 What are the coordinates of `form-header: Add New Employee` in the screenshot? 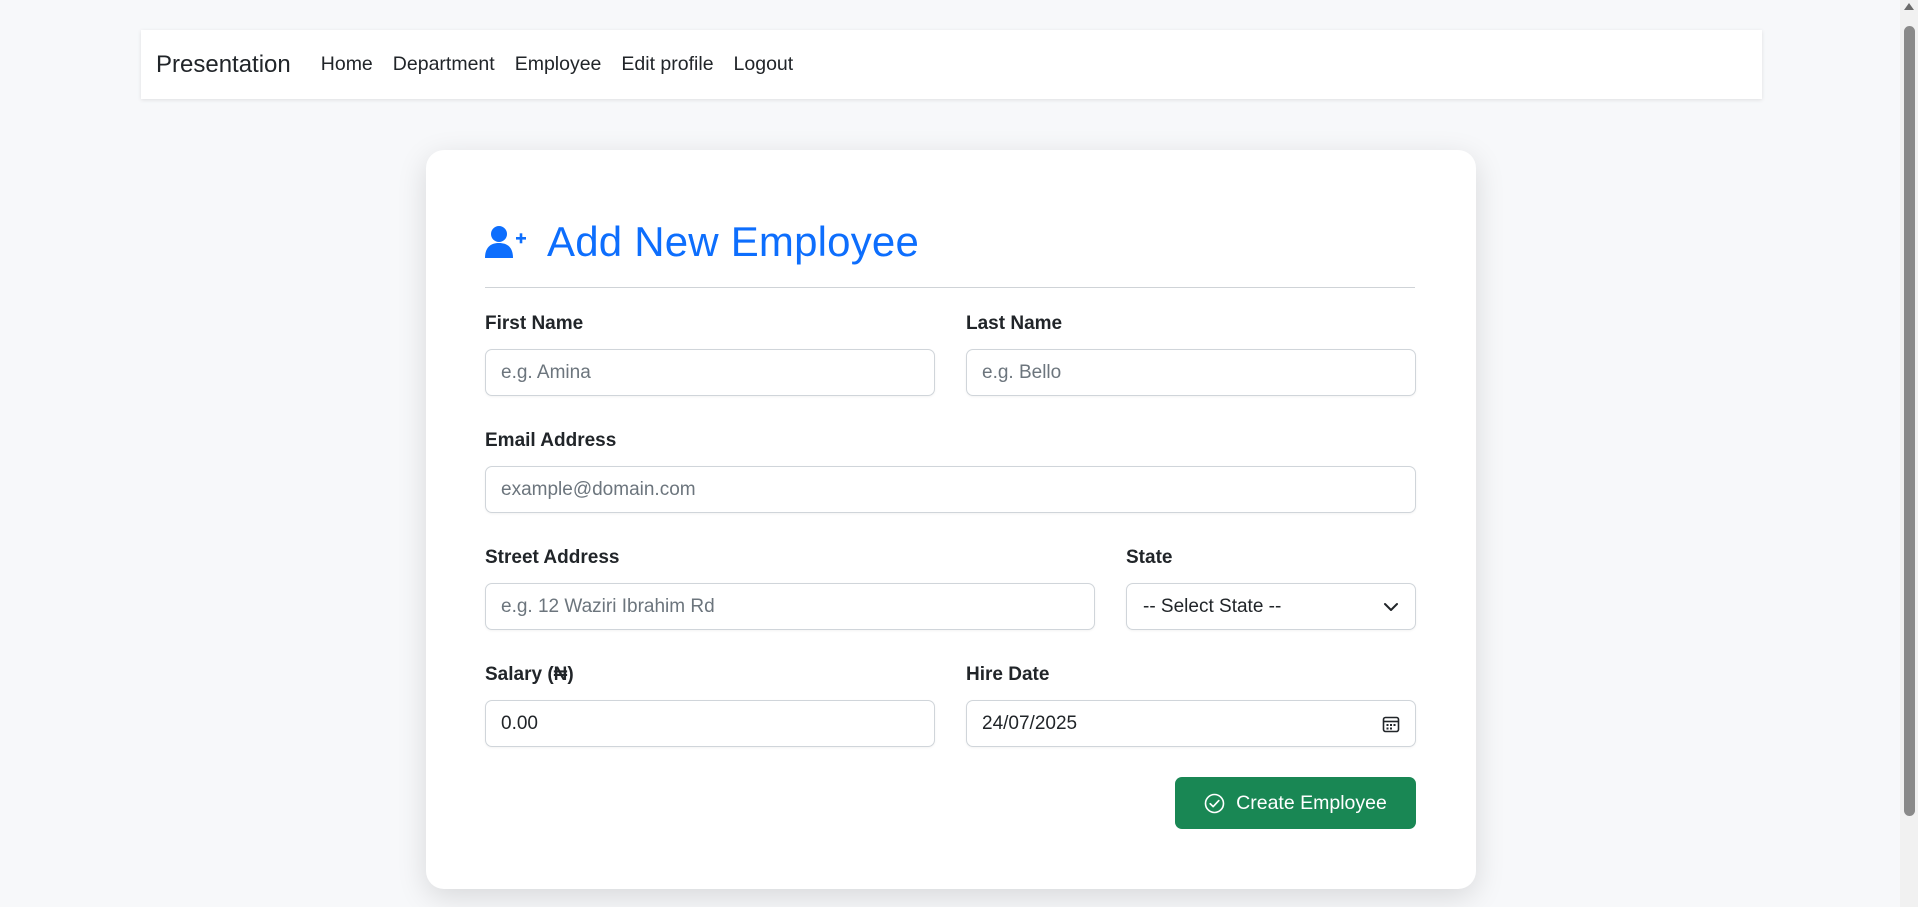 It's located at (702, 242).